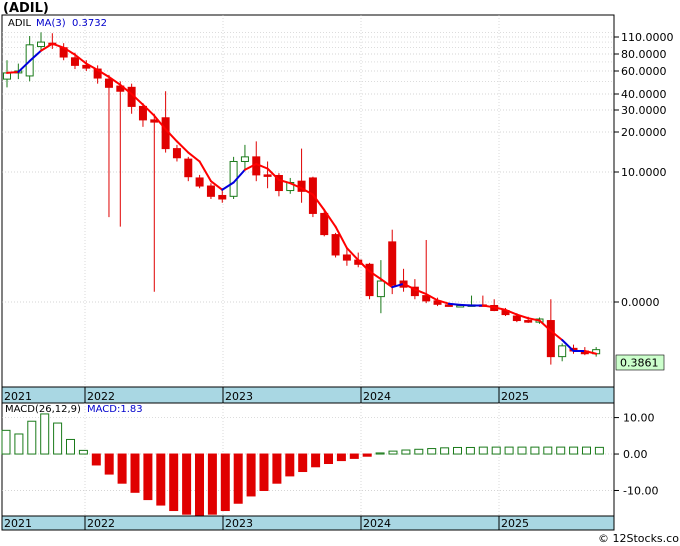  What do you see at coordinates (515, 396) in the screenshot?
I see `price-xtick-label: 2025` at bounding box center [515, 396].